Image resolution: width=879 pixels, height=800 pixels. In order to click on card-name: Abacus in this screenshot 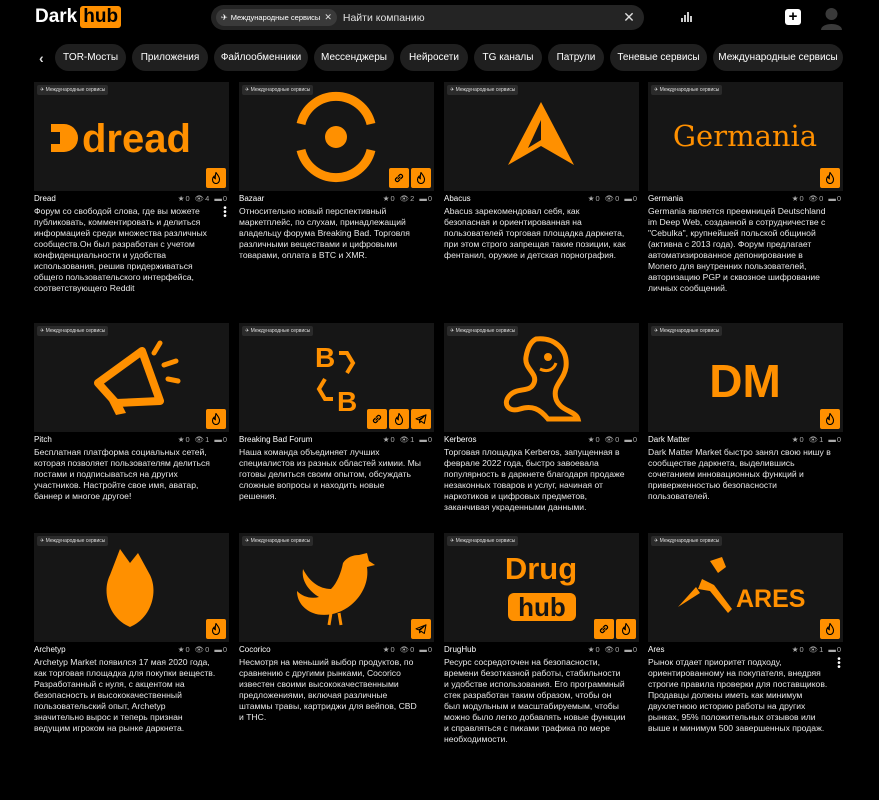, I will do `click(457, 198)`.